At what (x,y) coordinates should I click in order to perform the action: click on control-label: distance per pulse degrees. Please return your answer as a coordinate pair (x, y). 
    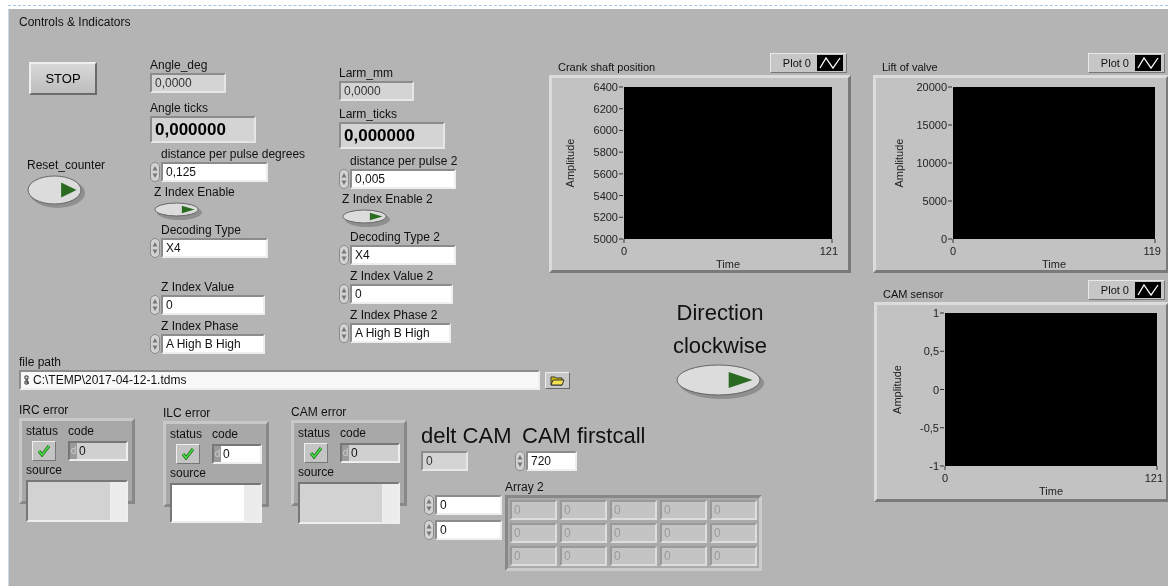
    Looking at the image, I should click on (233, 154).